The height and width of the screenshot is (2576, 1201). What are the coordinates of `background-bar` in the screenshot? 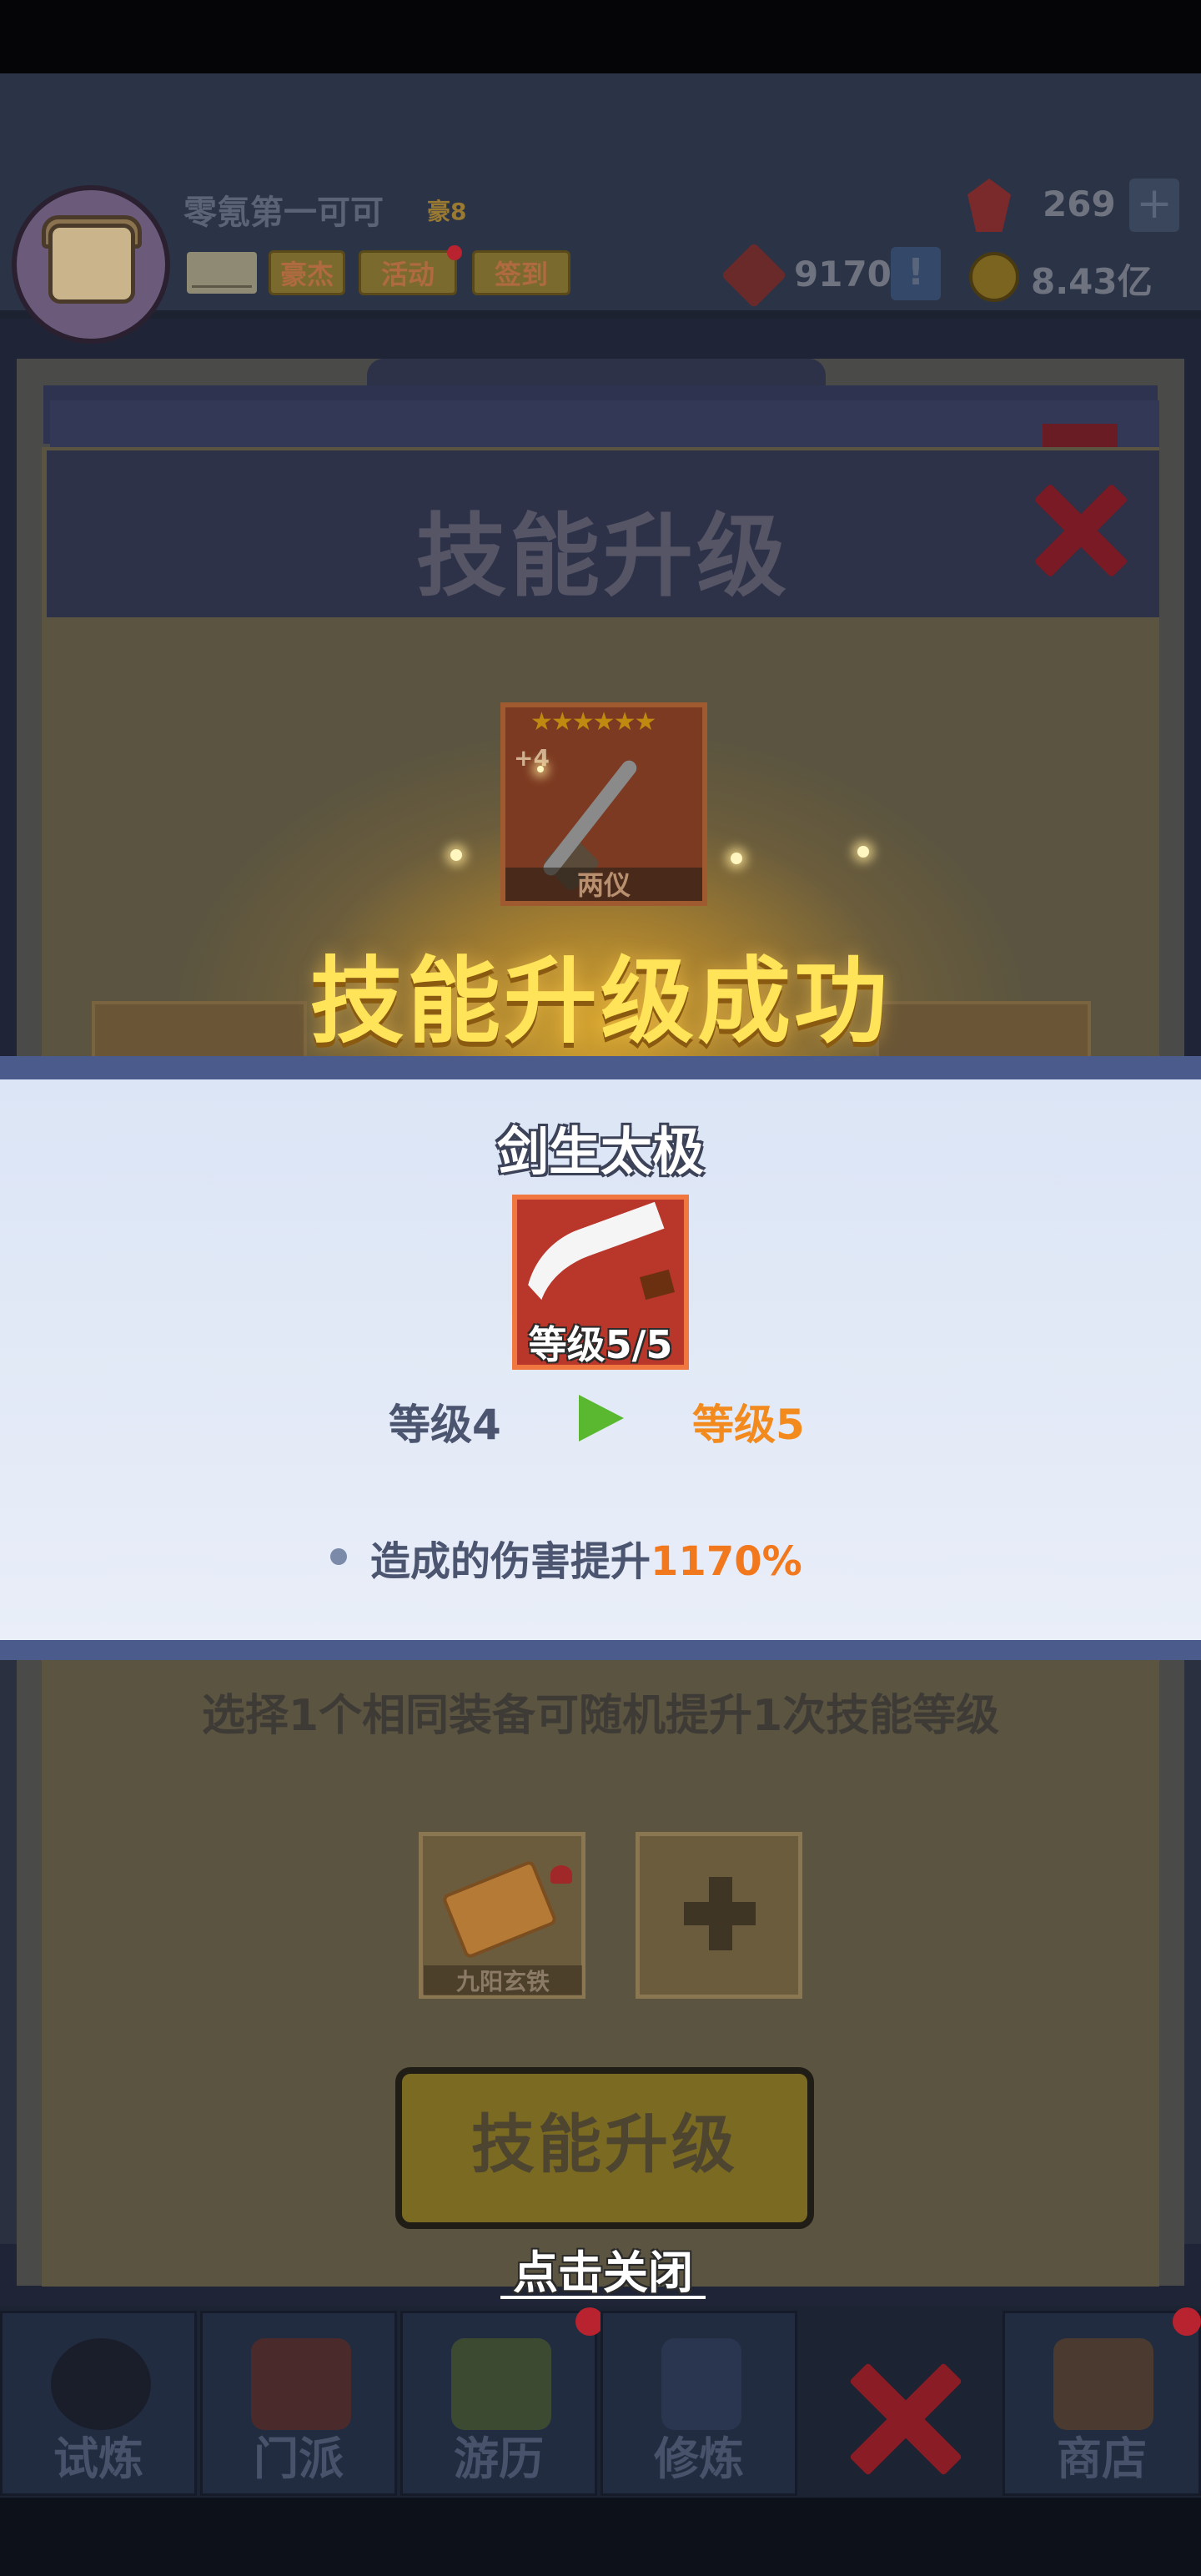 It's located at (605, 425).